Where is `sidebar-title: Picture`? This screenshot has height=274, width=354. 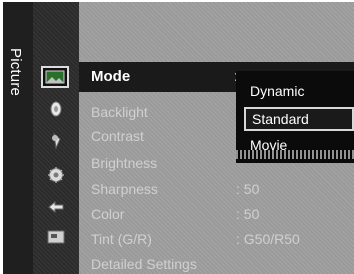 sidebar-title: Picture is located at coordinates (15, 72).